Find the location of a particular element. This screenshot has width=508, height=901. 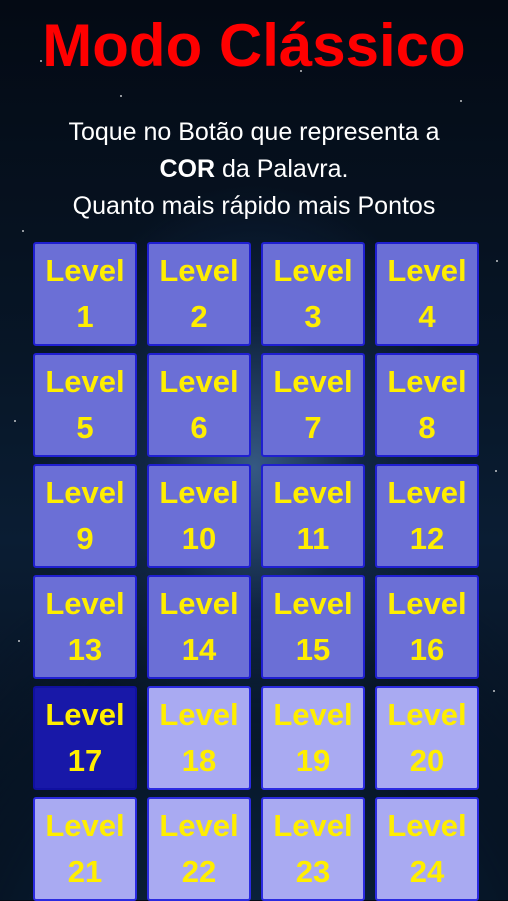

level-number: 5 is located at coordinates (85, 427).